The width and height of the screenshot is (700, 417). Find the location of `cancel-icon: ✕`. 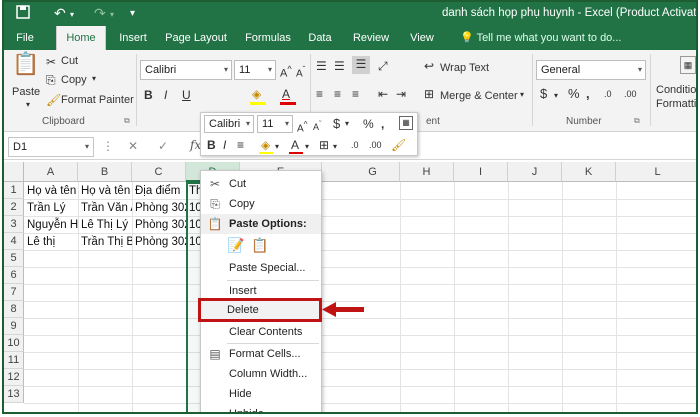

cancel-icon: ✕ is located at coordinates (133, 146).